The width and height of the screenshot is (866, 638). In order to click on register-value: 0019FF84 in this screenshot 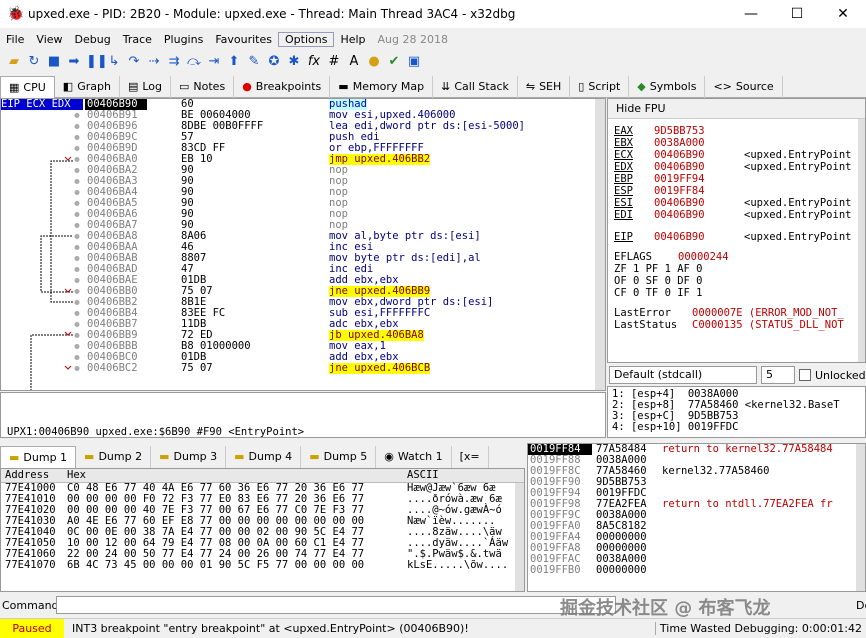, I will do `click(699, 191)`.